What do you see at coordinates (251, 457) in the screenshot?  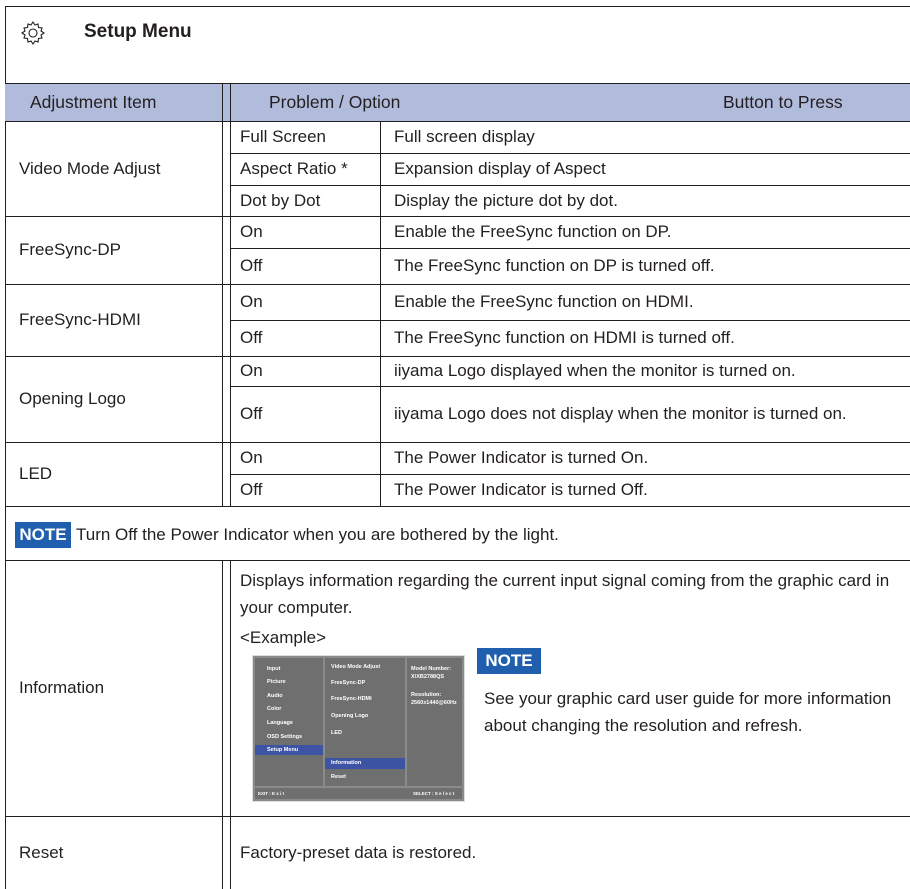 I see `option-led-on: On` at bounding box center [251, 457].